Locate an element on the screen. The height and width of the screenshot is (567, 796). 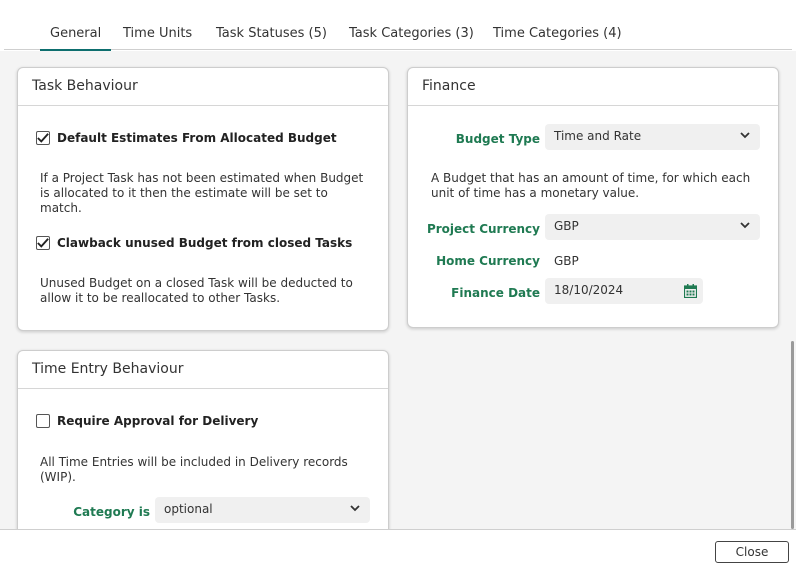
panel-title: Finance is located at coordinates (593, 87).